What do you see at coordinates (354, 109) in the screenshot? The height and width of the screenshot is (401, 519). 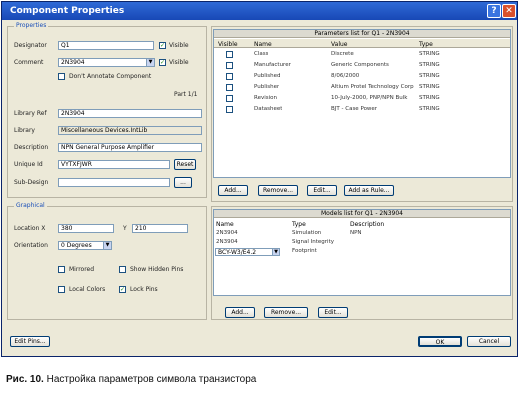 I see `param-value: BJT - Case Power` at bounding box center [354, 109].